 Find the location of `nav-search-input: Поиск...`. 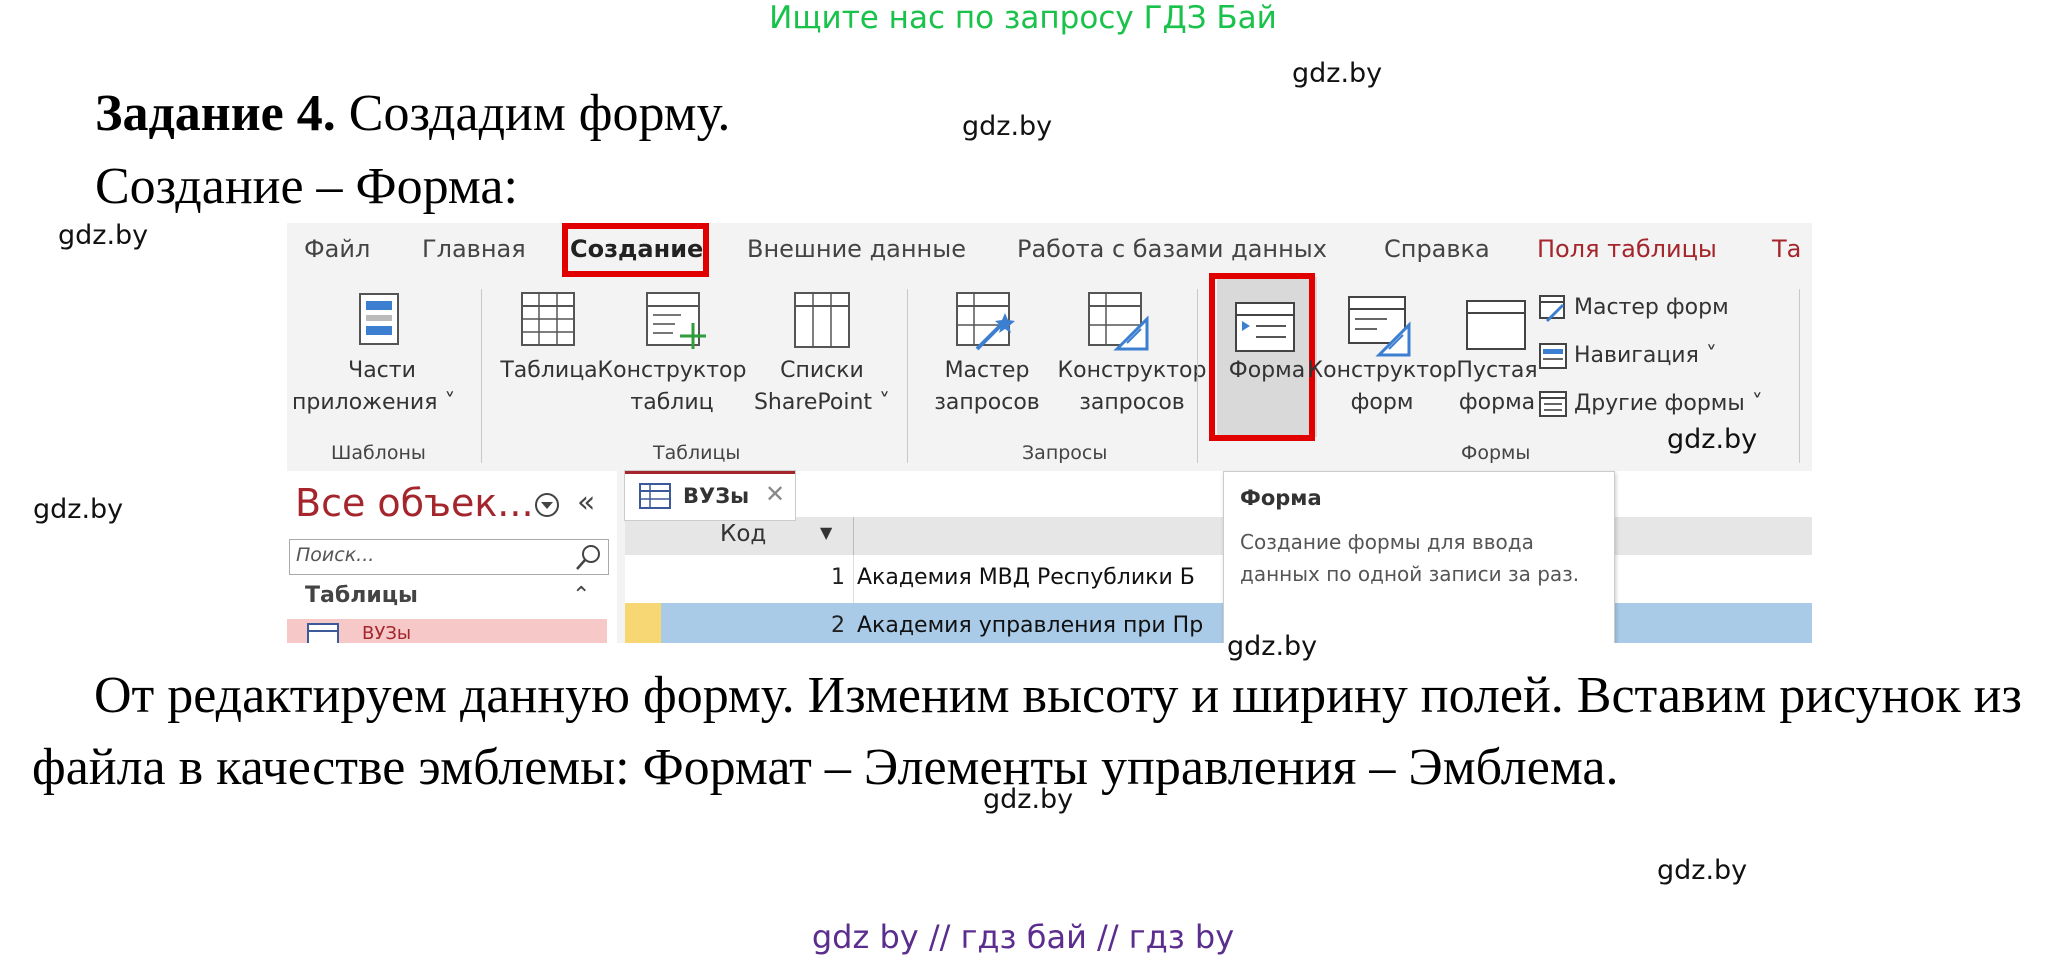

nav-search-input: Поиск... is located at coordinates (449, 557).